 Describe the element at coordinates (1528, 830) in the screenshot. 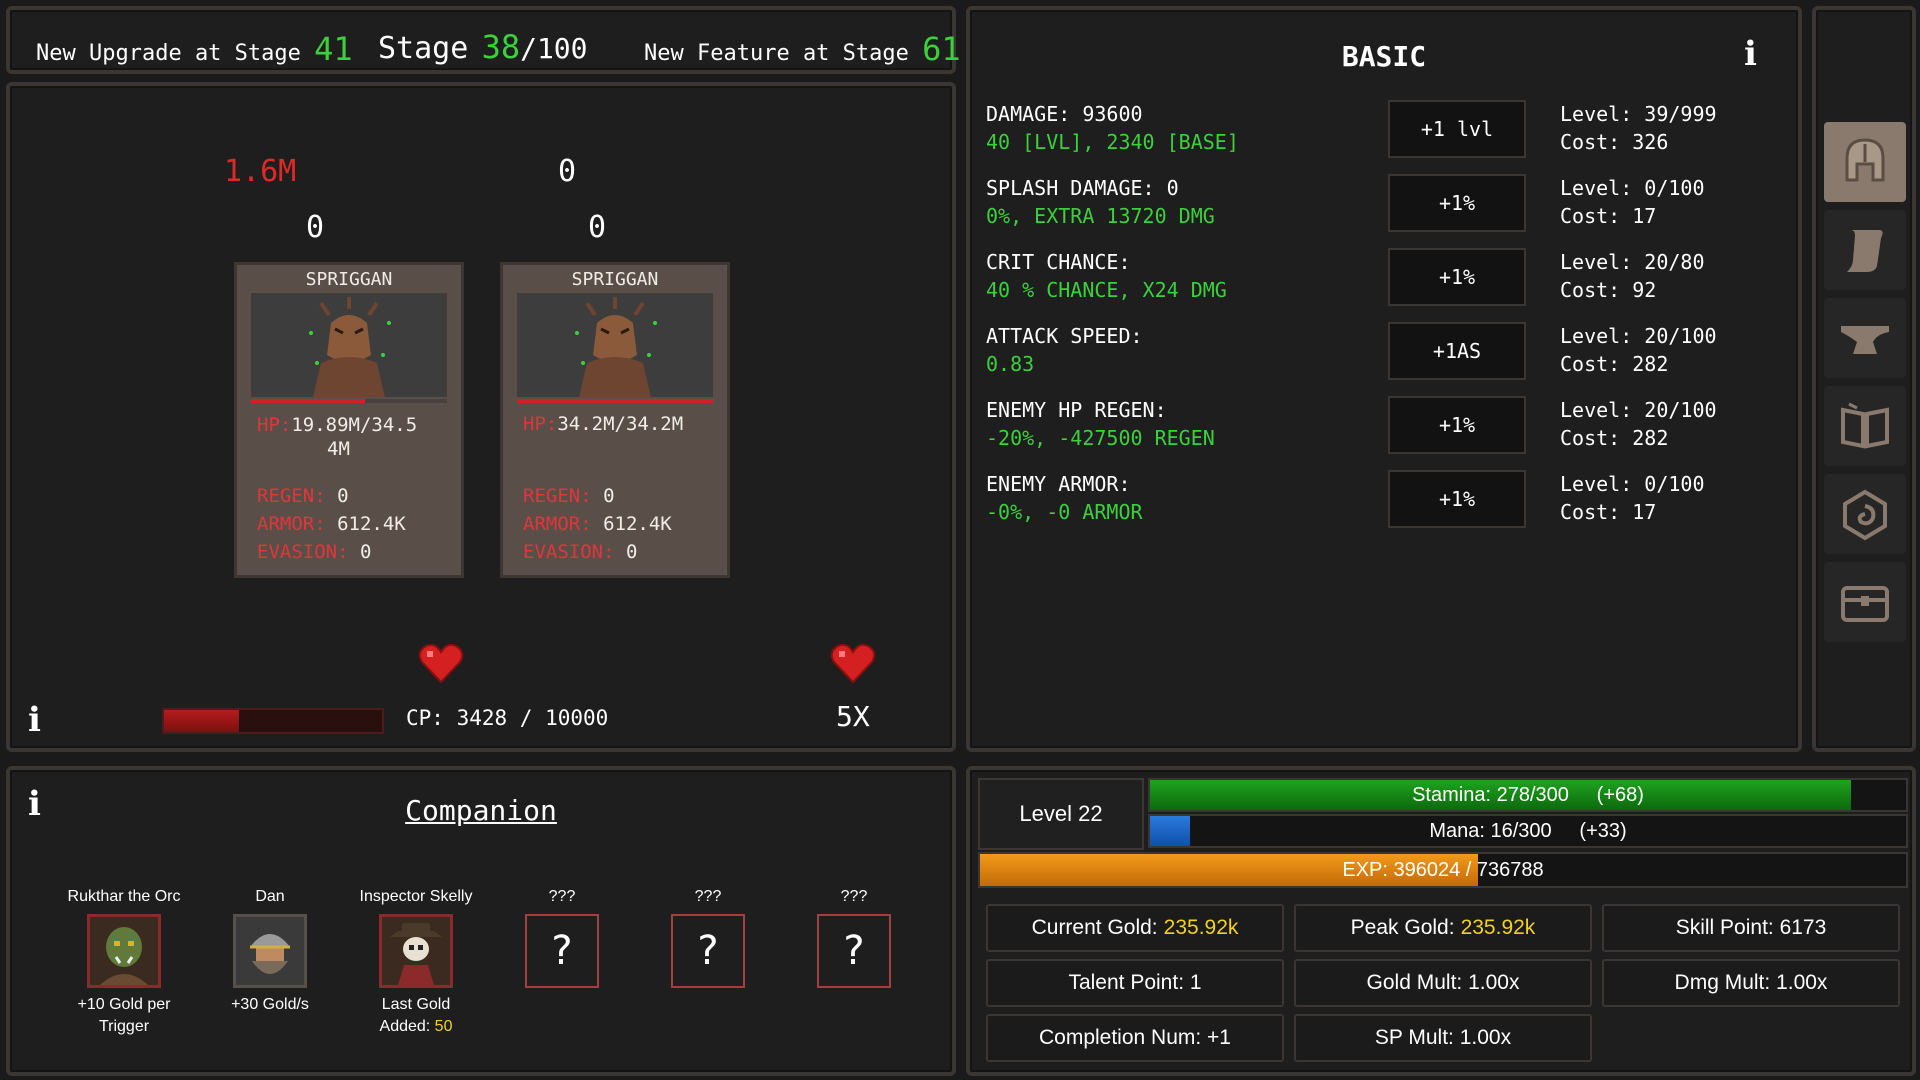

I see `mana-text: Mana: 16/300 (+33)` at that location.